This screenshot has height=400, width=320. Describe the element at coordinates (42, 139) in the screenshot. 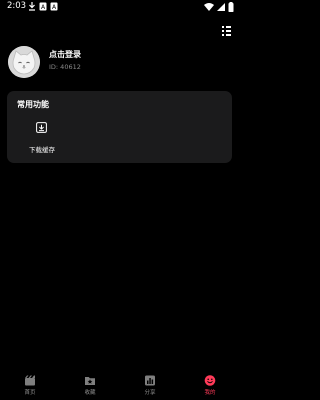

I see `download-cache-button: 下载缓存` at that location.